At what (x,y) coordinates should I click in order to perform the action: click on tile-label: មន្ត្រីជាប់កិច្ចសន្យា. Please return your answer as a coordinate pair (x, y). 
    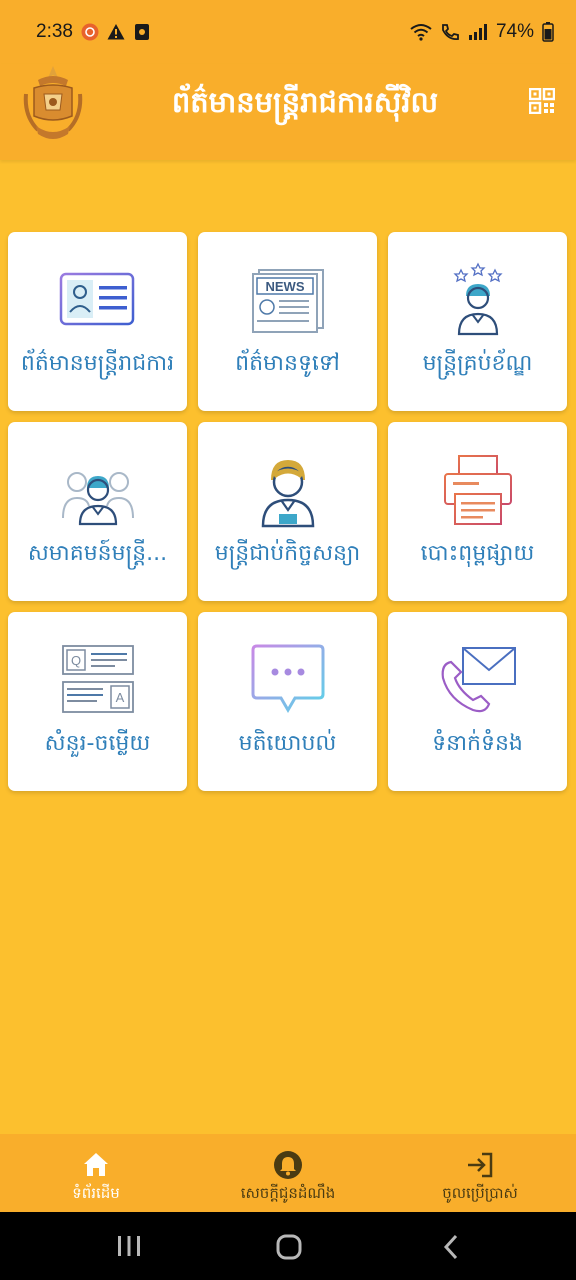
    Looking at the image, I should click on (287, 553).